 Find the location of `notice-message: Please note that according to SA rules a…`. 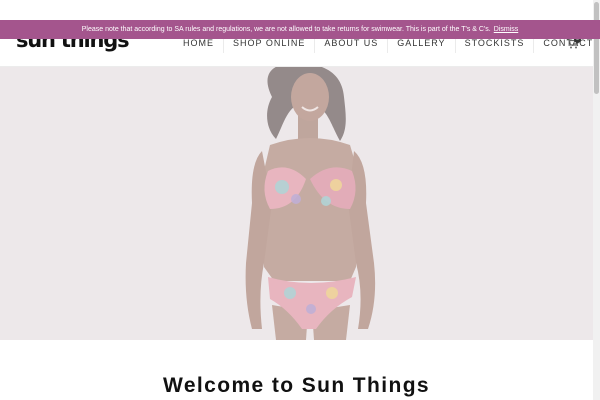

notice-message: Please note that according to SA rules a… is located at coordinates (286, 29).